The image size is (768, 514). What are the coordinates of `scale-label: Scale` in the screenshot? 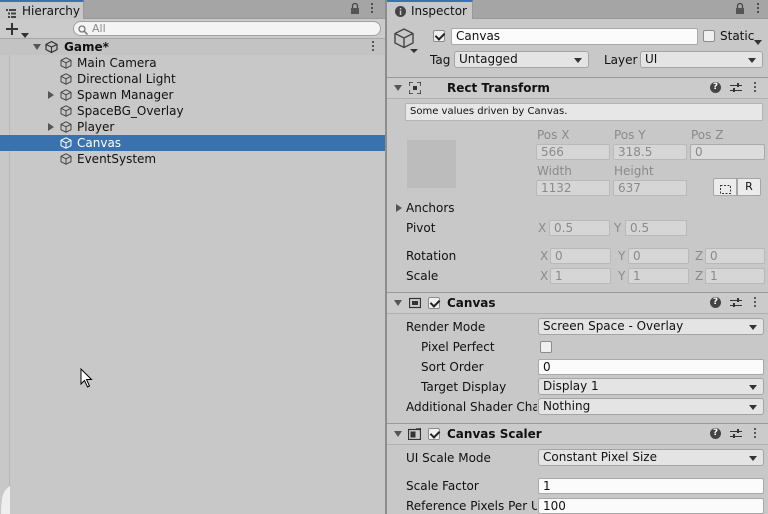 It's located at (422, 276).